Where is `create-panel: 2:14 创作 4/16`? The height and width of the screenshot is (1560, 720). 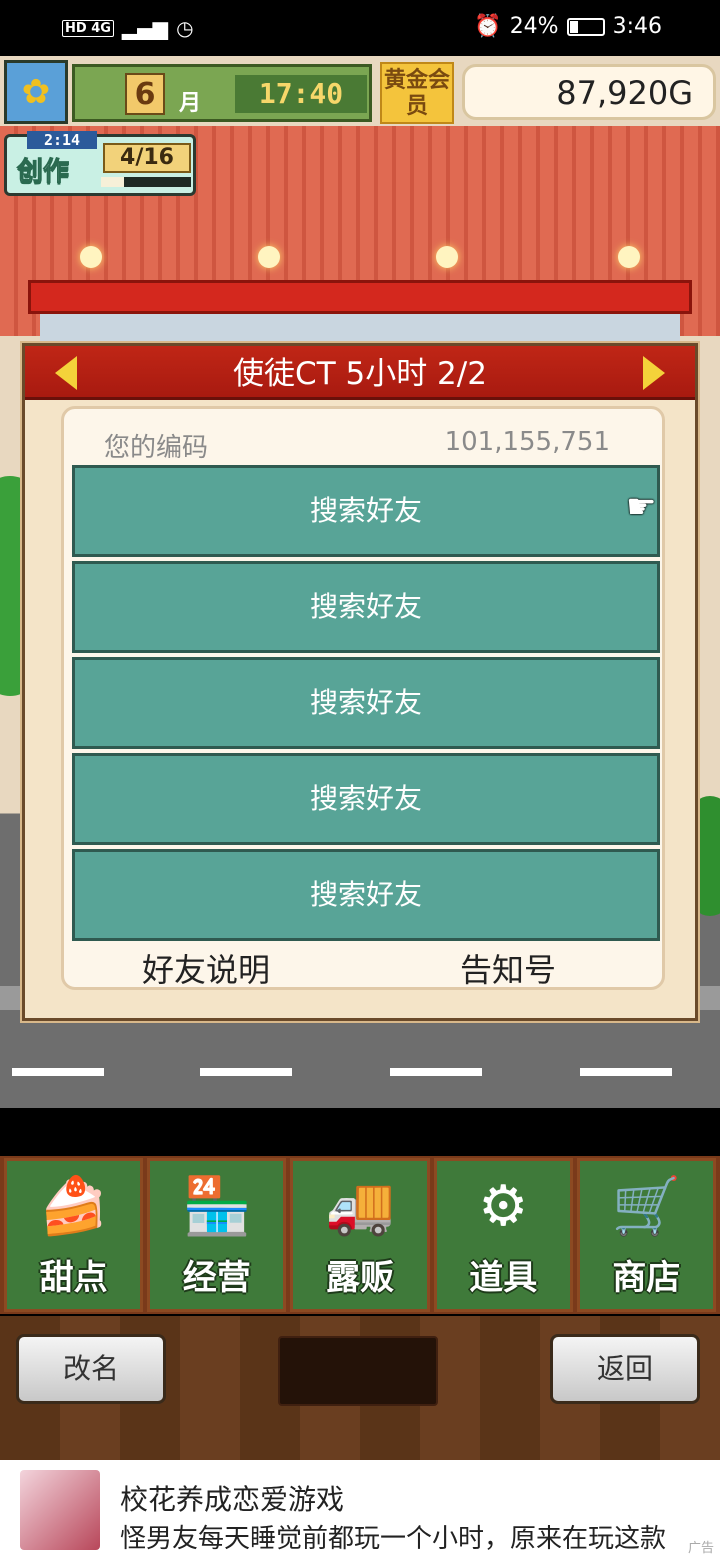 create-panel: 2:14 创作 4/16 is located at coordinates (100, 163).